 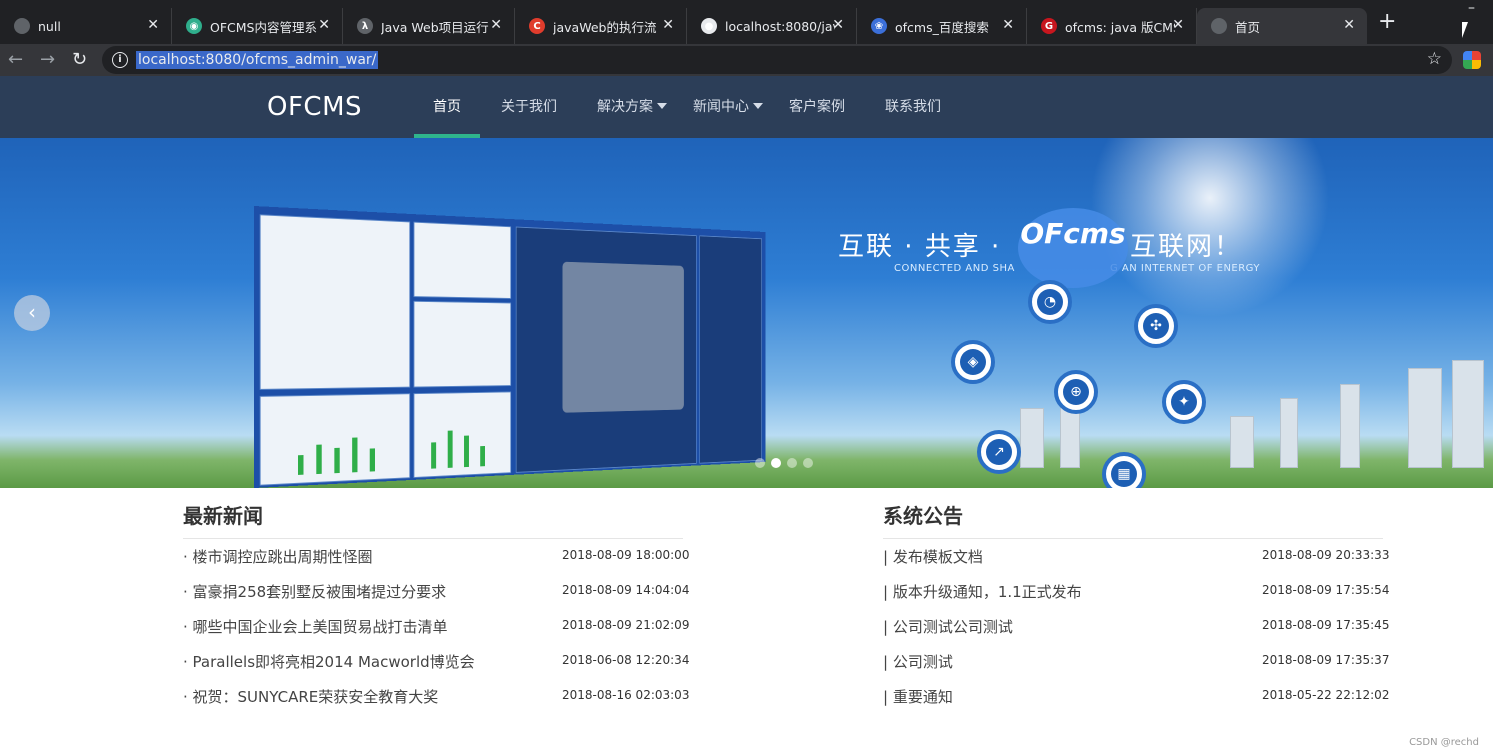 What do you see at coordinates (120, 60) in the screenshot?
I see `site-info-icon: i` at bounding box center [120, 60].